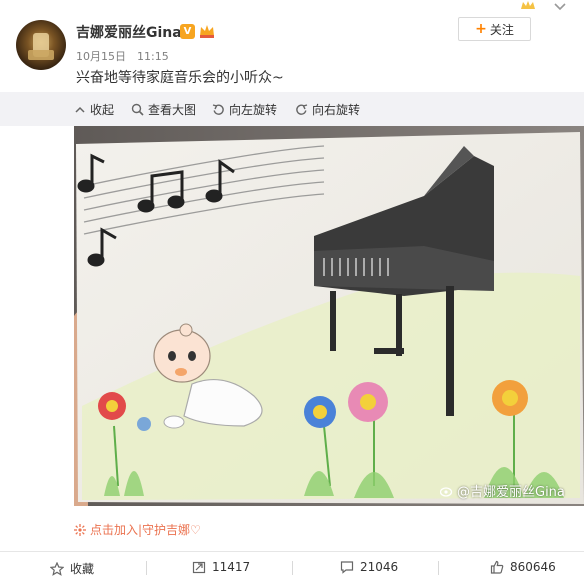  Describe the element at coordinates (501, 29) in the screenshot. I see `follow-label: 关注` at that location.